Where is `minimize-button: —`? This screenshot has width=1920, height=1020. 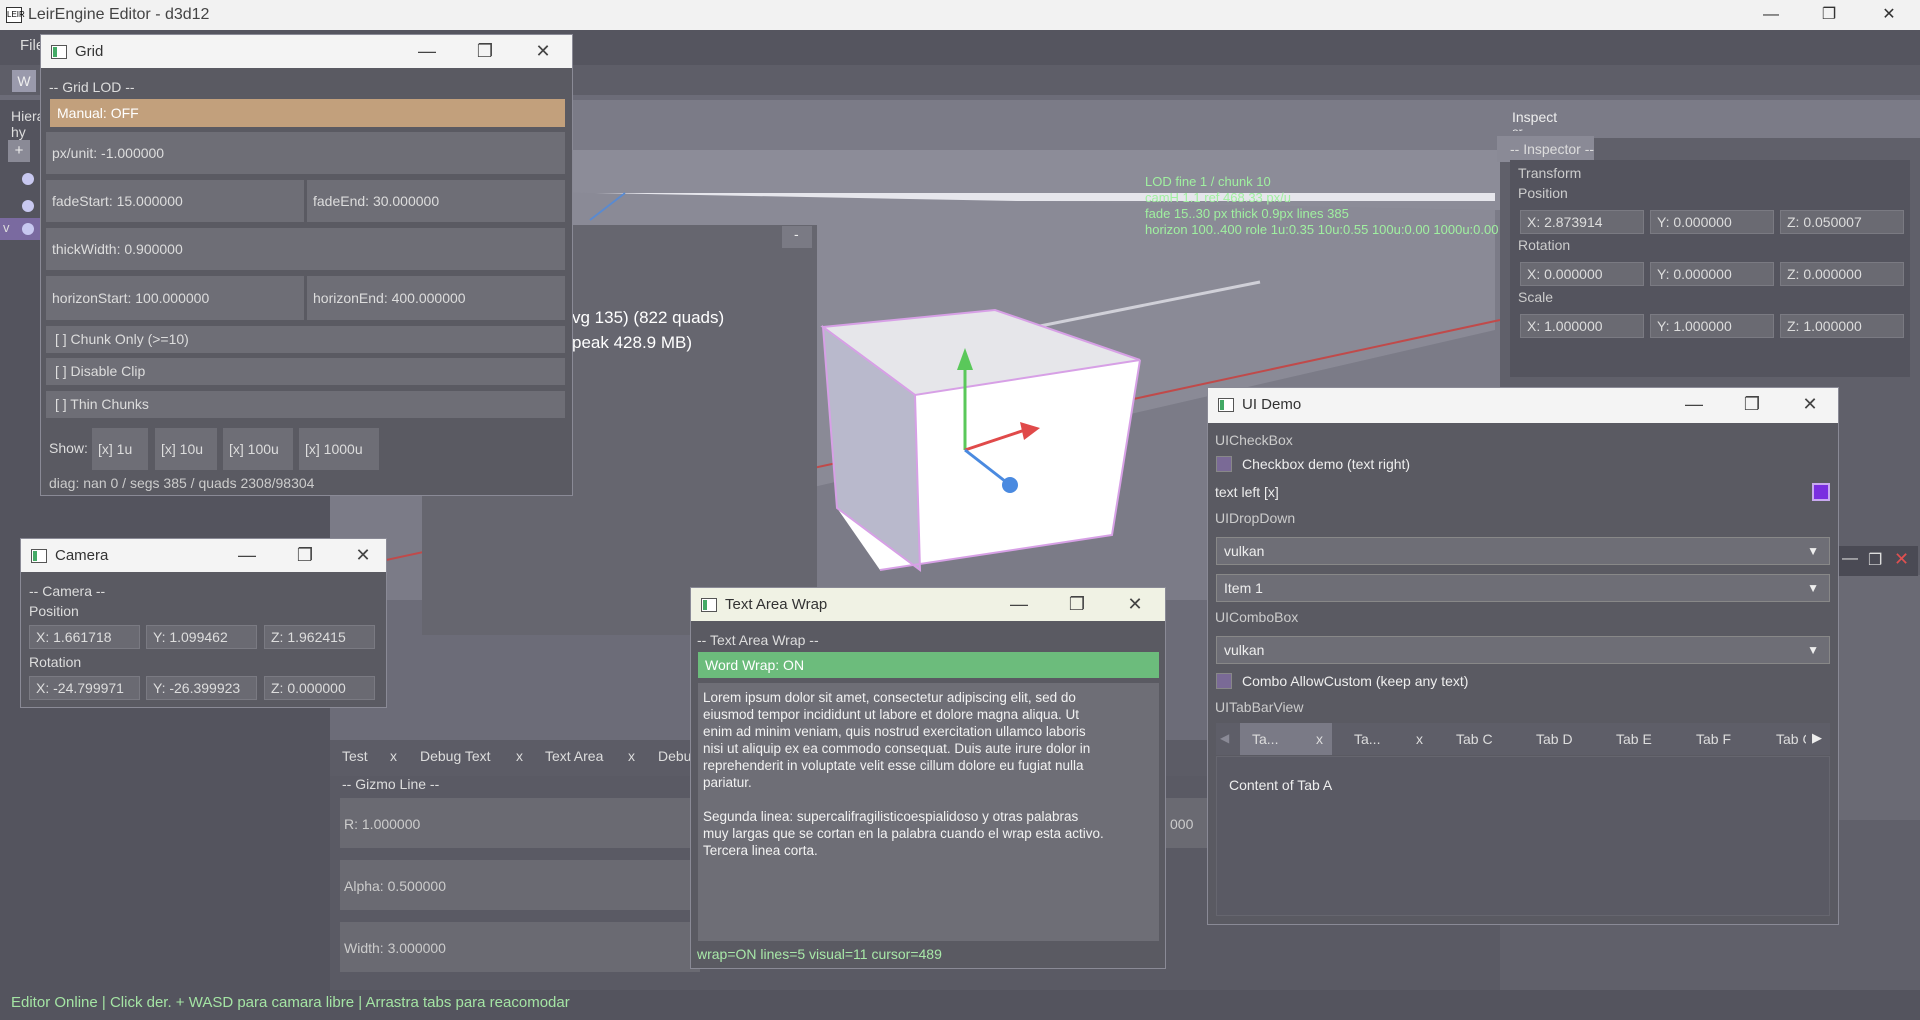 minimize-button: — is located at coordinates (1771, 15).